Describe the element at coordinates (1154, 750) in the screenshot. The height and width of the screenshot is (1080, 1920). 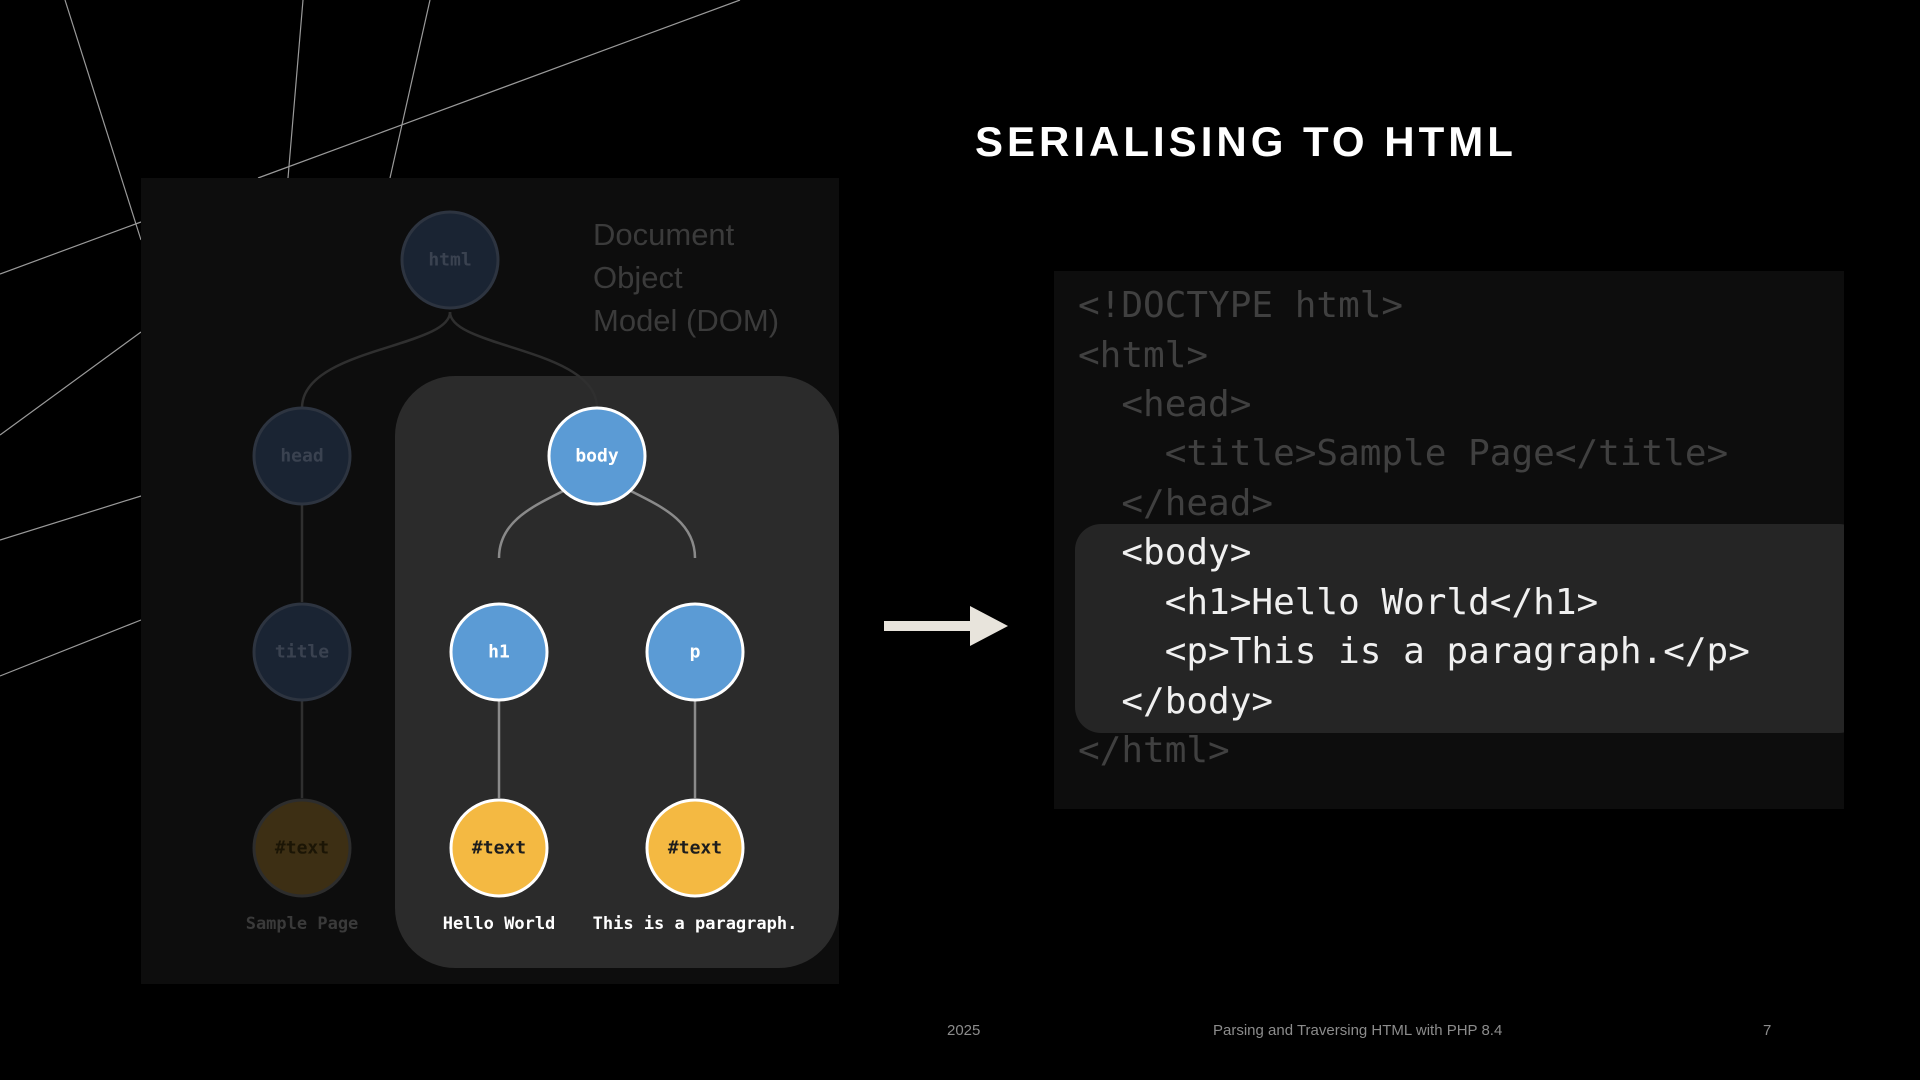
I see `code-line-10: </html>` at that location.